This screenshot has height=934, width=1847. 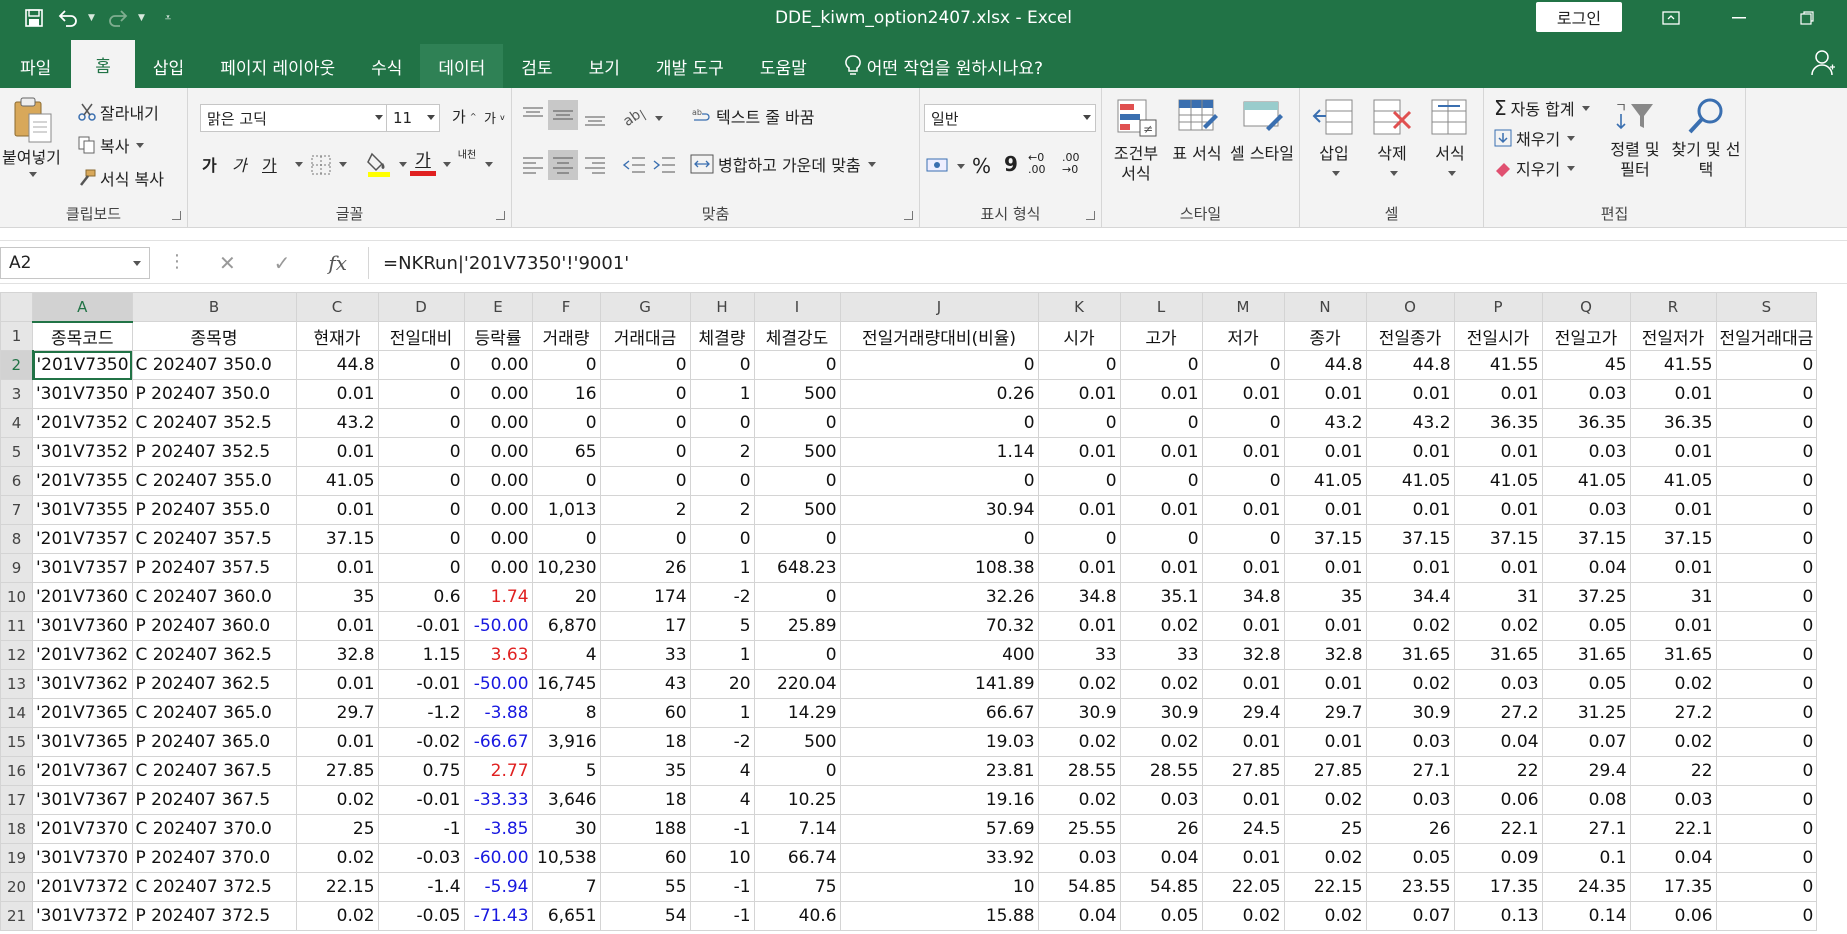 What do you see at coordinates (239, 164) in the screenshot?
I see `italic-button: 가` at bounding box center [239, 164].